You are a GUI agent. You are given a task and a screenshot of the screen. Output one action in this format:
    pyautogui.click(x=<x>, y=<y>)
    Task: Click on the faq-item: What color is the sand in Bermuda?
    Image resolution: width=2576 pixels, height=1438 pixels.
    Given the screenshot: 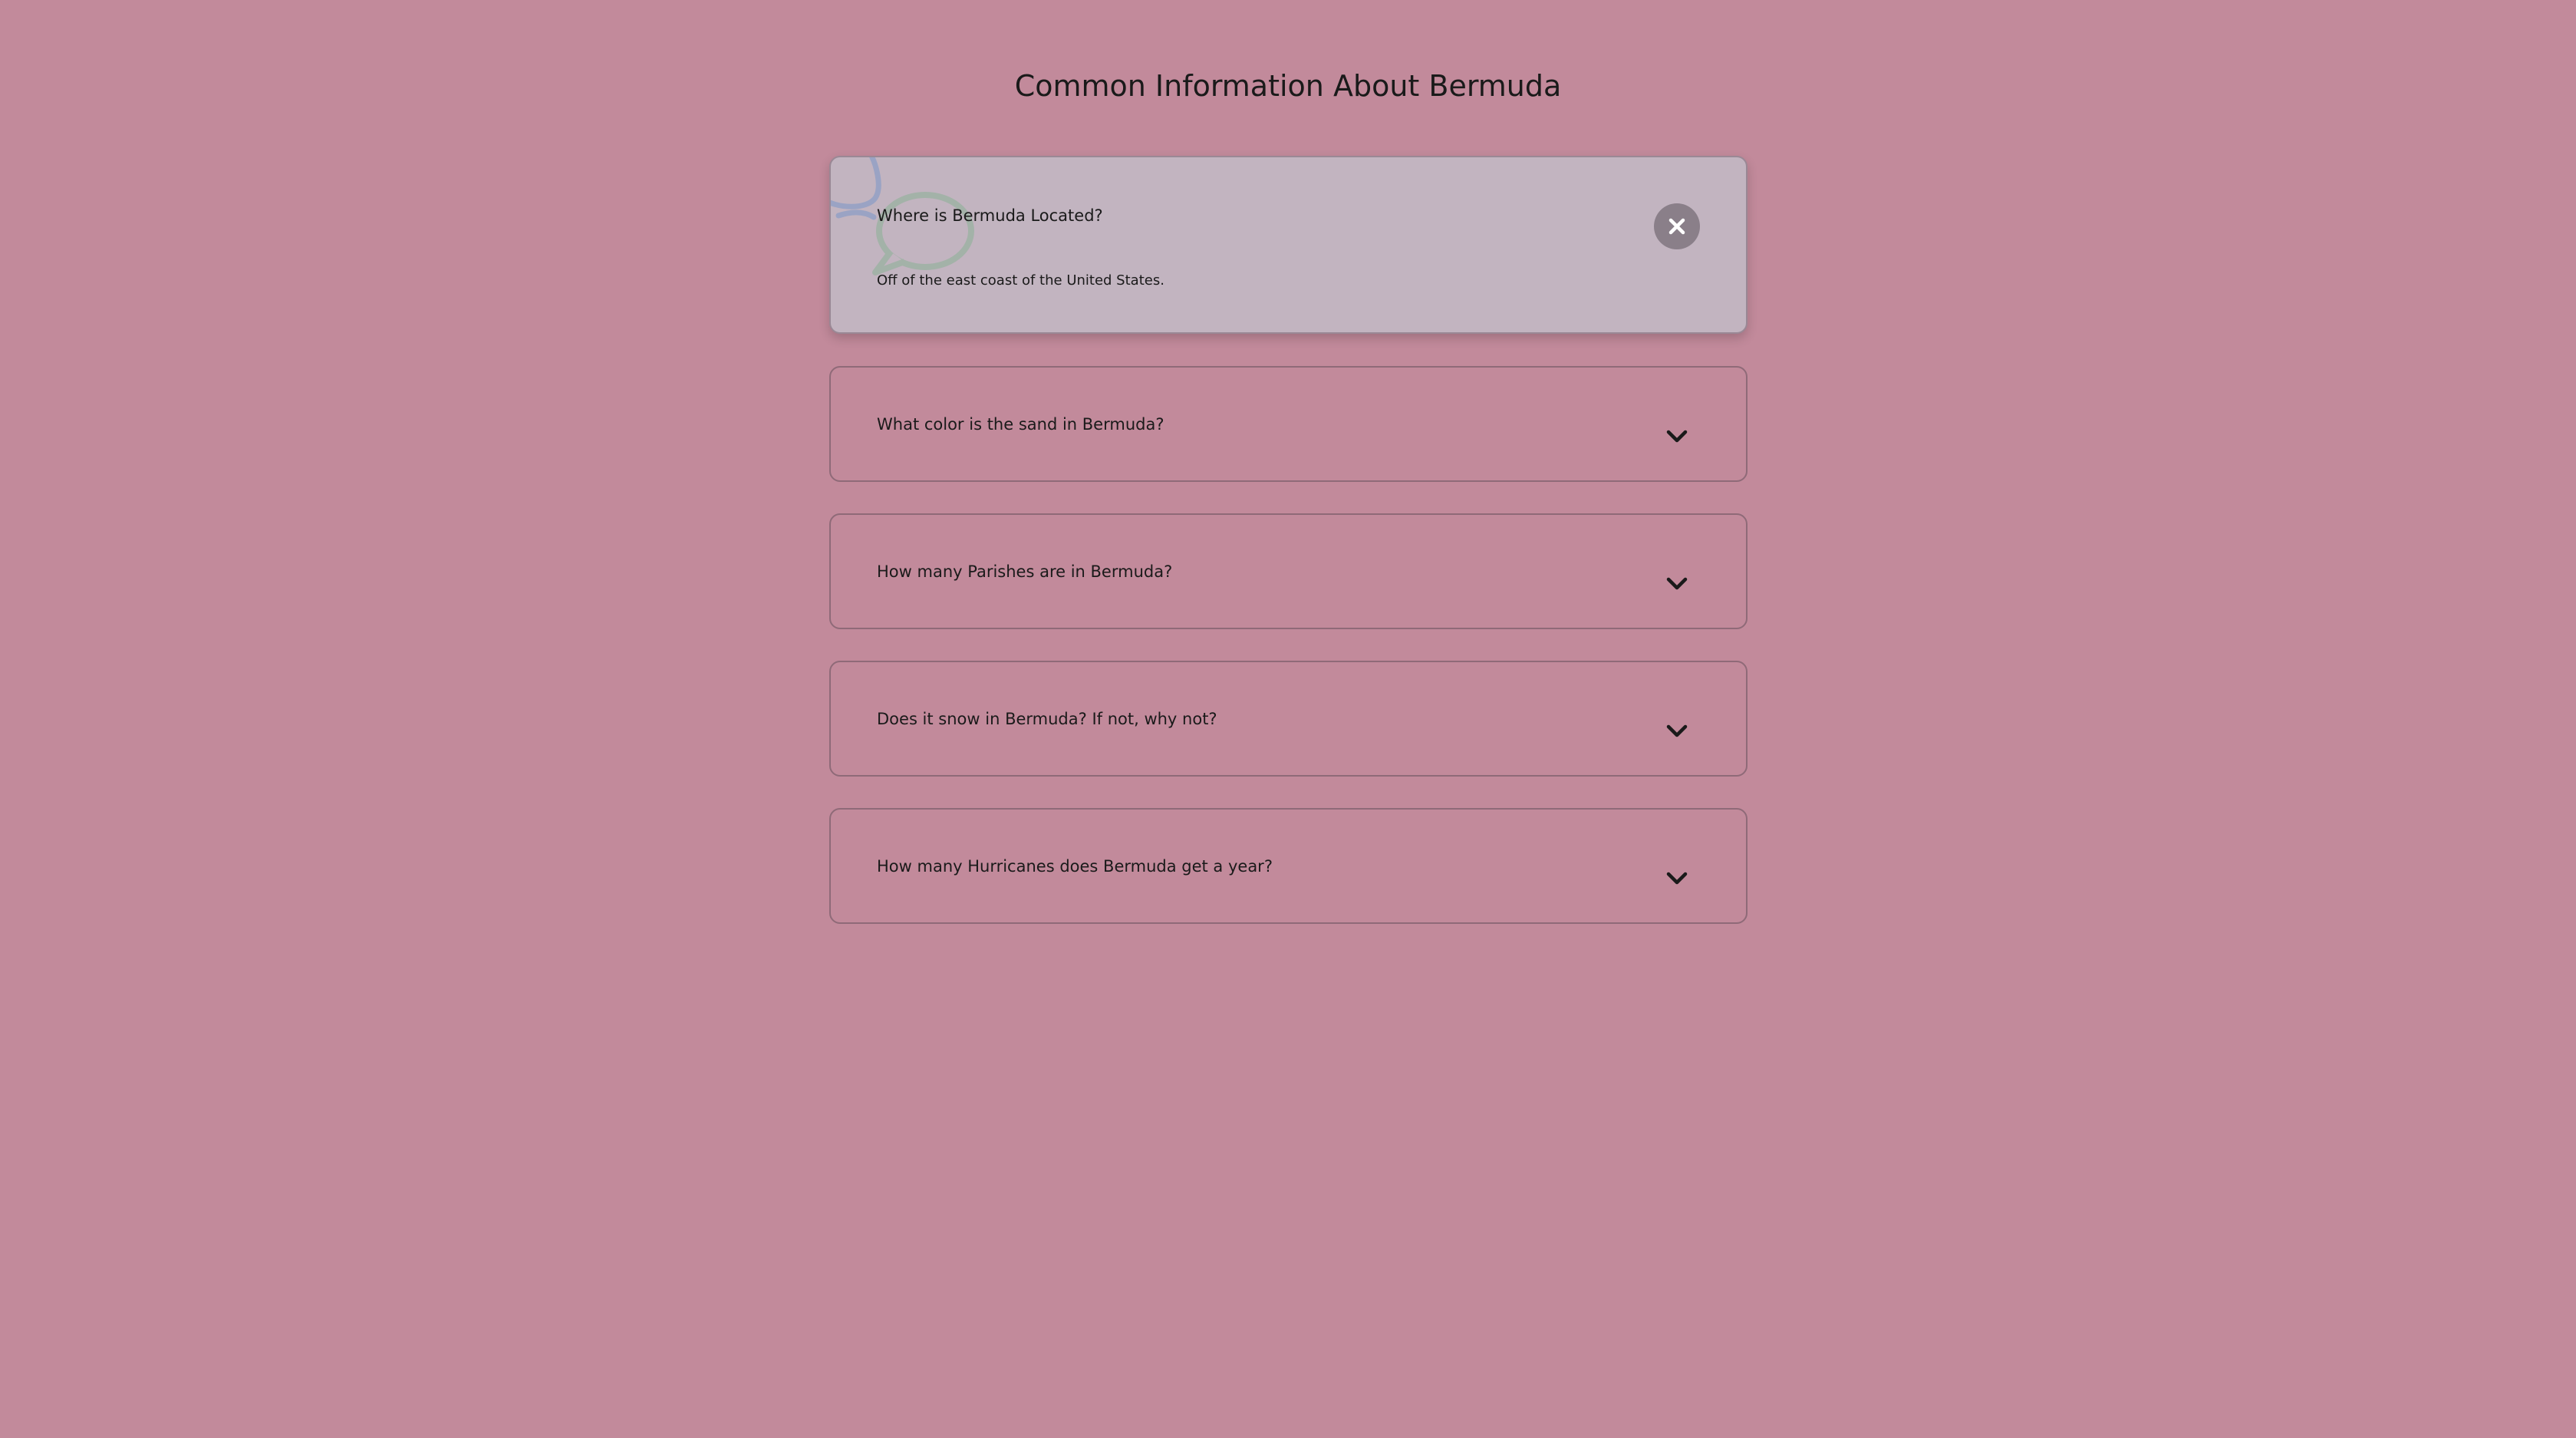 What is the action you would take?
    pyautogui.click(x=1288, y=424)
    